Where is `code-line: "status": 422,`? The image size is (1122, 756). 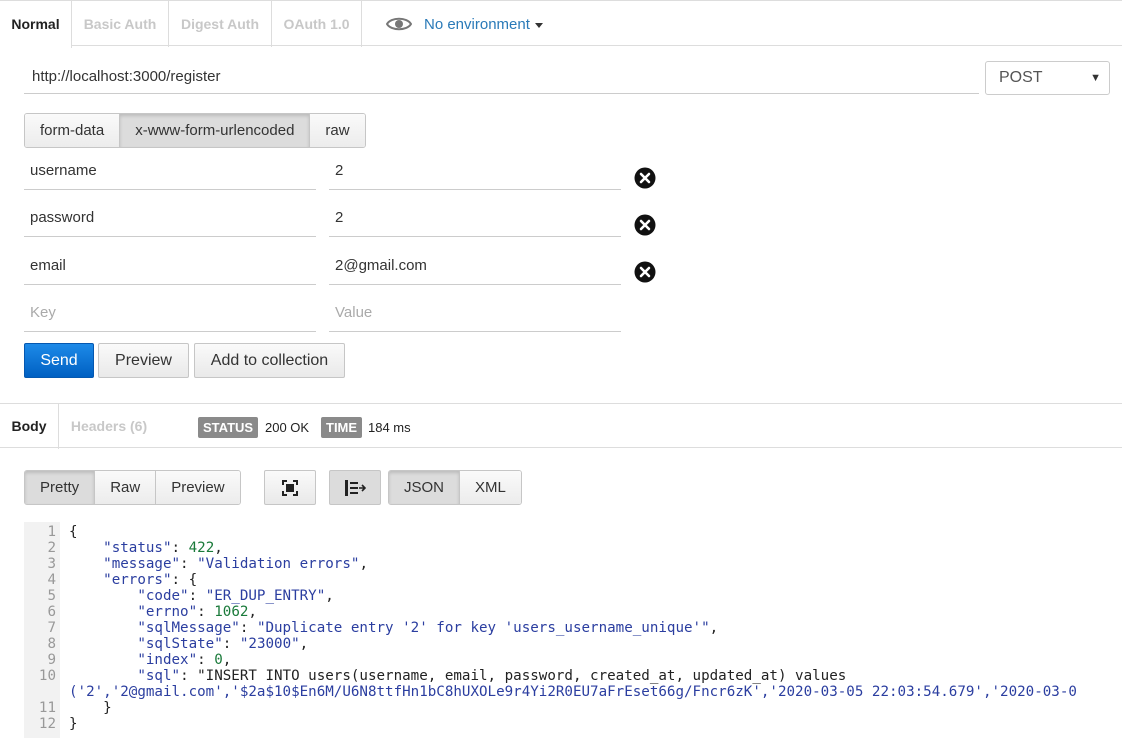 code-line: "status": 422, is located at coordinates (163, 548).